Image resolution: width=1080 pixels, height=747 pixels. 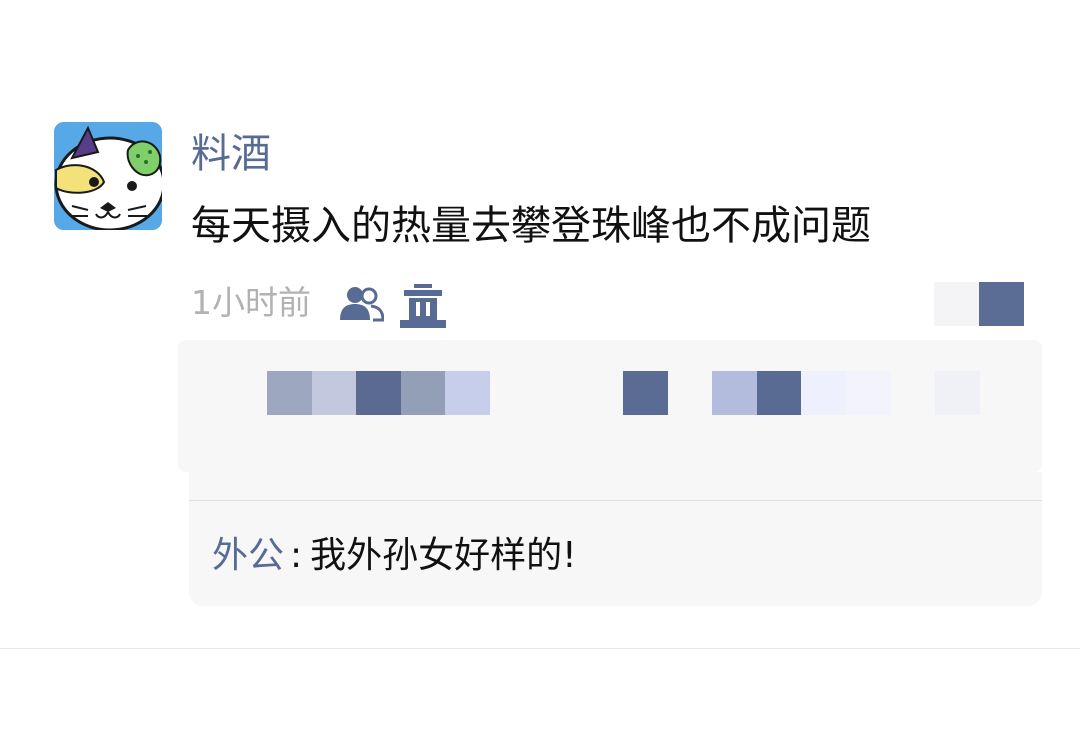 What do you see at coordinates (610, 406) in the screenshot?
I see `likes-panel` at bounding box center [610, 406].